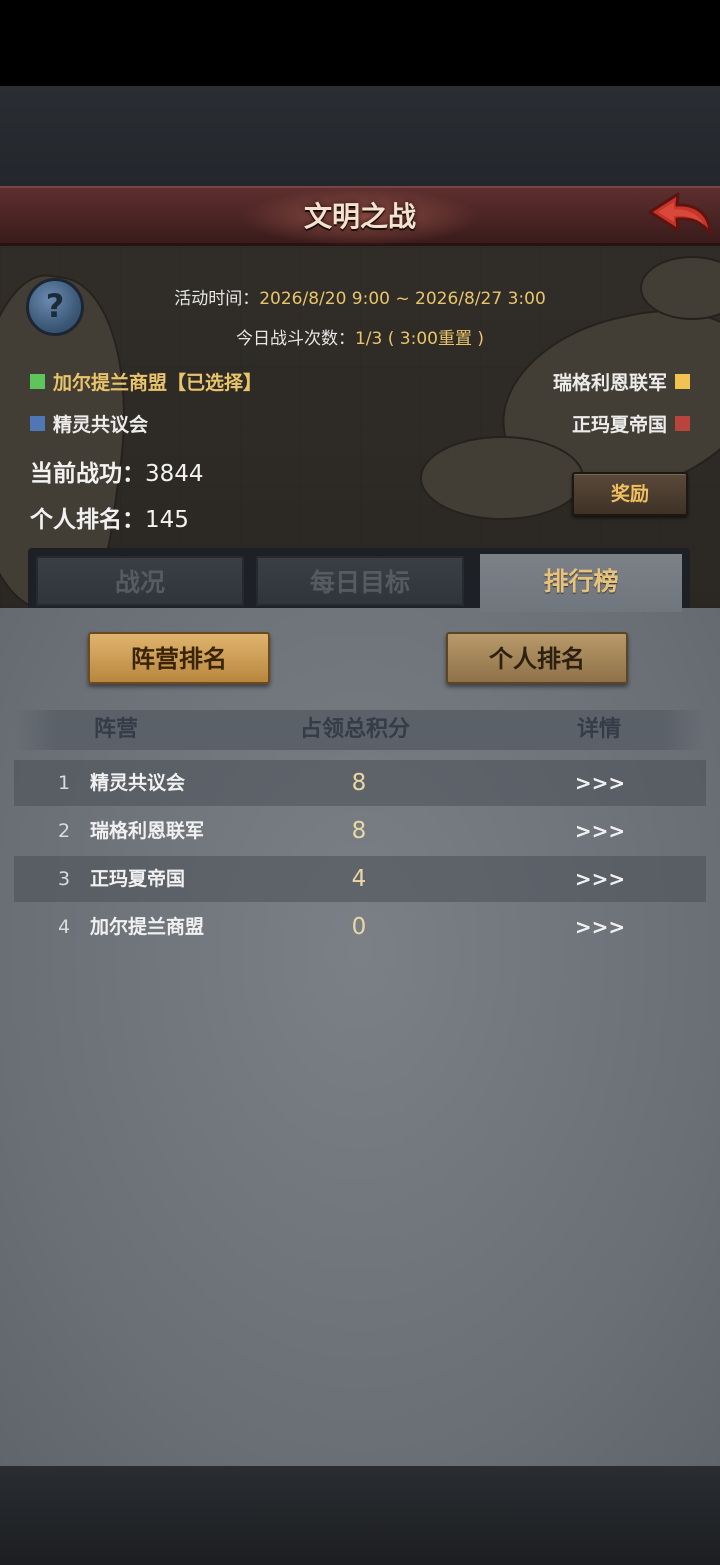 The height and width of the screenshot is (1565, 720). I want to click on daily-battles: 今日战斗次数：1/3 ( 3:00重置 ), so click(360, 336).